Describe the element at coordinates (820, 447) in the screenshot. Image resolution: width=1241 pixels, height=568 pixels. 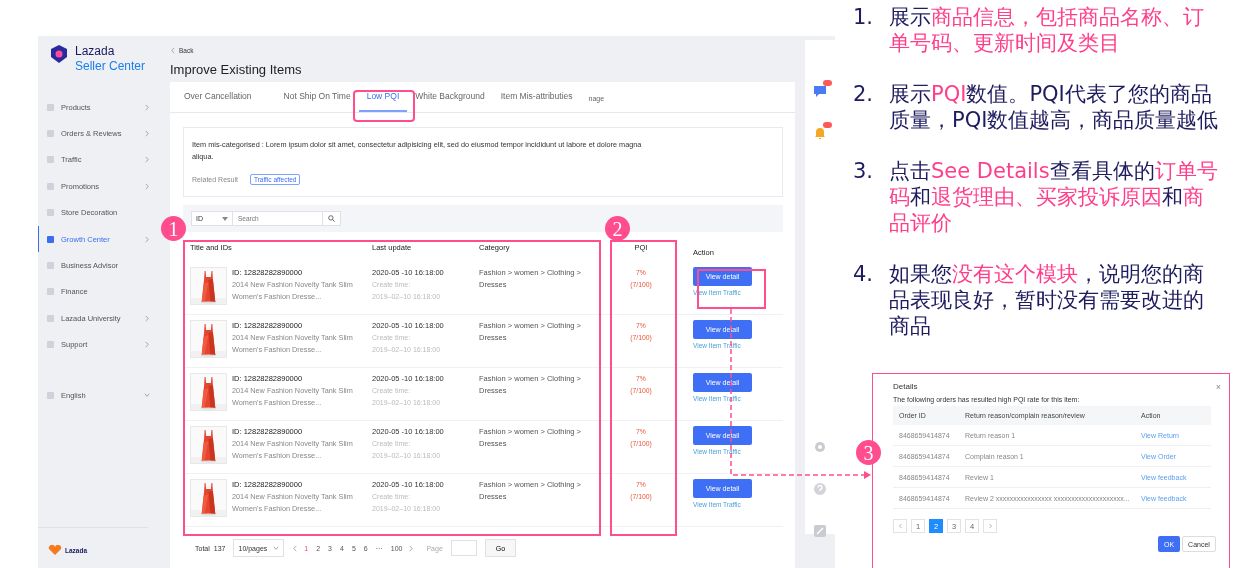
I see `settings-icon` at that location.